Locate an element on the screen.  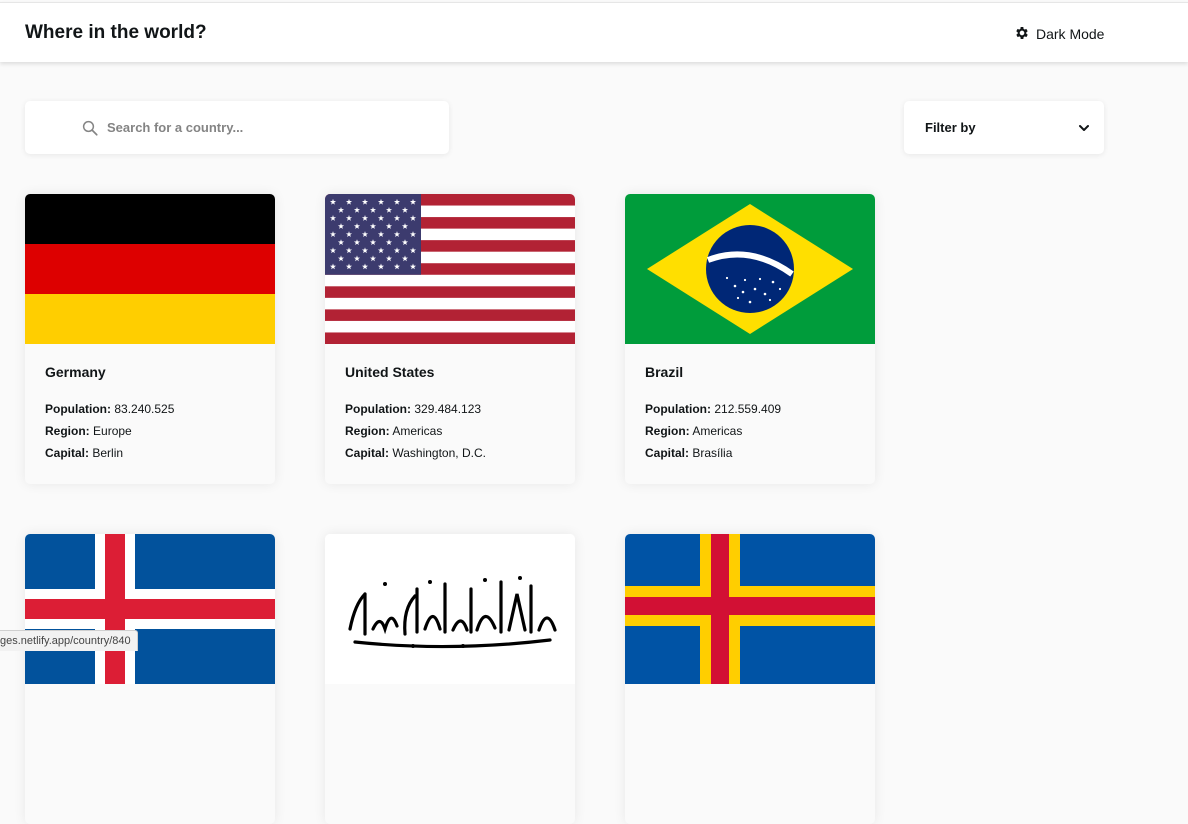
capital-value: Washington, D.C. is located at coordinates (439, 453).